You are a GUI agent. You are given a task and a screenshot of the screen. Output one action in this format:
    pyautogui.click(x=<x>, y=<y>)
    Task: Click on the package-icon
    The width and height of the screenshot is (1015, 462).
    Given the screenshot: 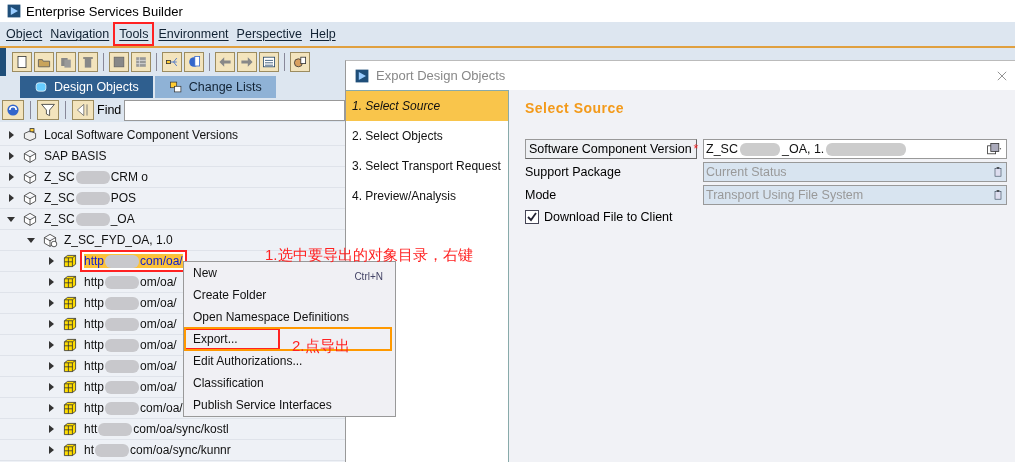 What is the action you would take?
    pyautogui.click(x=30, y=135)
    